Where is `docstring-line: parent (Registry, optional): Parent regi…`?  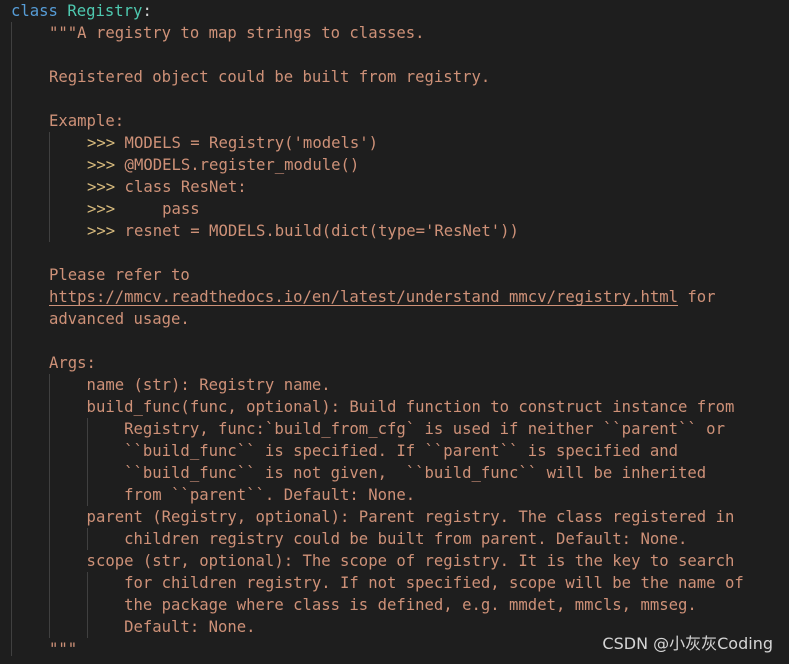 docstring-line: parent (Registry, optional): Parent regi… is located at coordinates (392, 517).